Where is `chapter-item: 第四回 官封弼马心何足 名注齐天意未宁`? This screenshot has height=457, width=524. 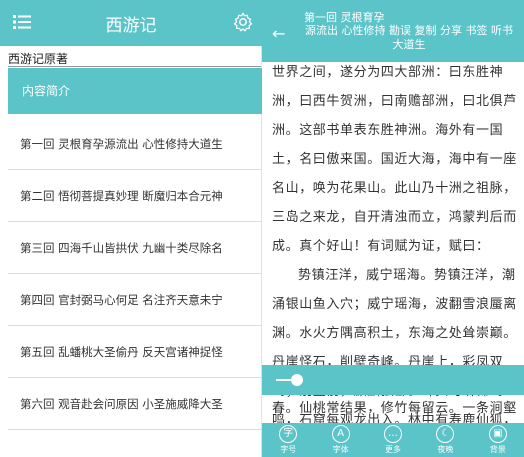 chapter-item: 第四回 官封弼马心何足 名注齐天意未宁 is located at coordinates (135, 300).